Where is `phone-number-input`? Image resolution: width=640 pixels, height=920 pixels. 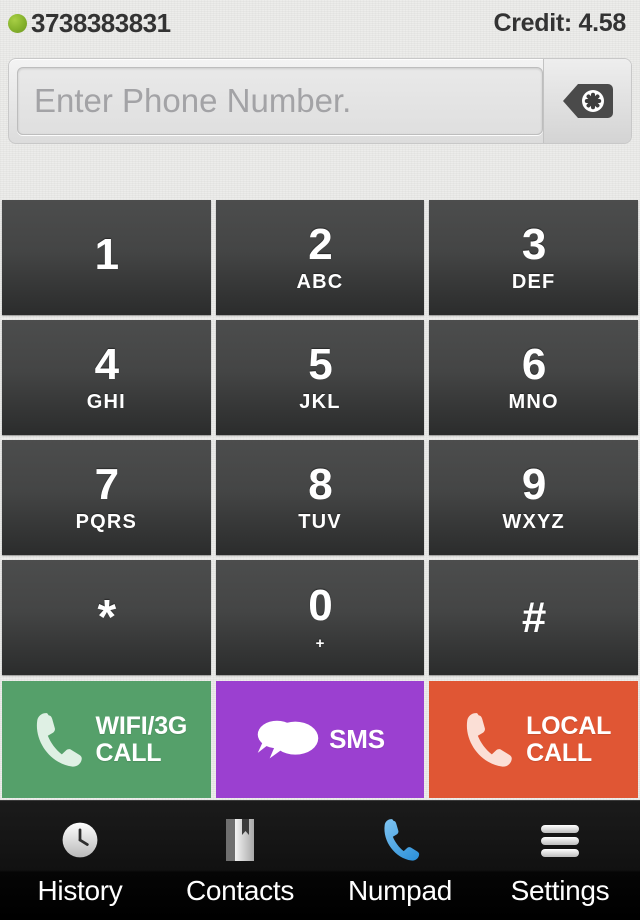
phone-number-input is located at coordinates (280, 101).